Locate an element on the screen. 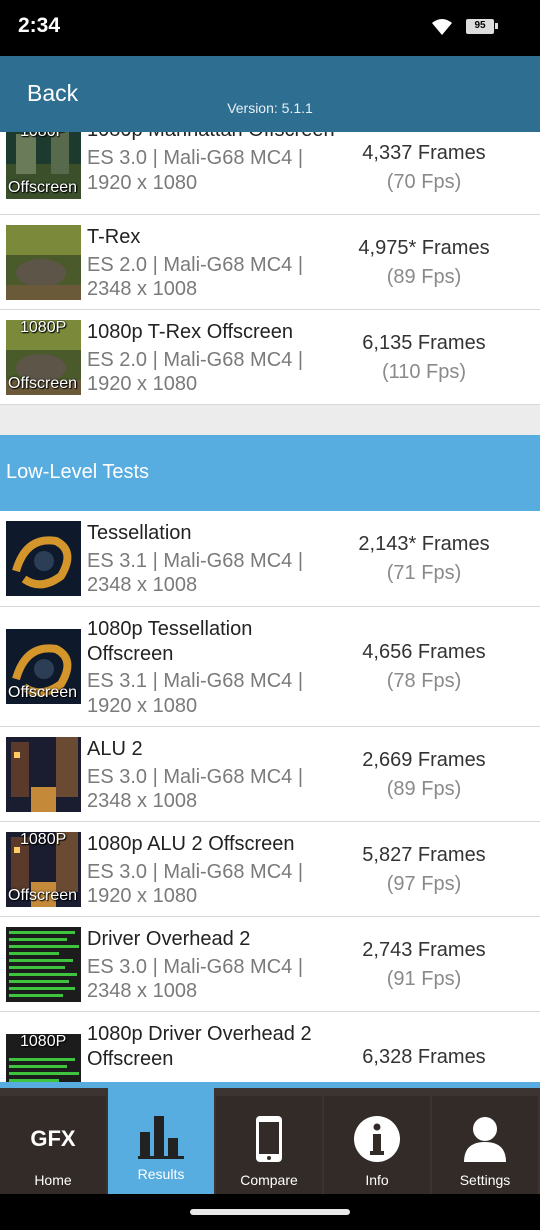 The width and height of the screenshot is (540, 1230). test-fps: (91 Fps) is located at coordinates (424, 979).